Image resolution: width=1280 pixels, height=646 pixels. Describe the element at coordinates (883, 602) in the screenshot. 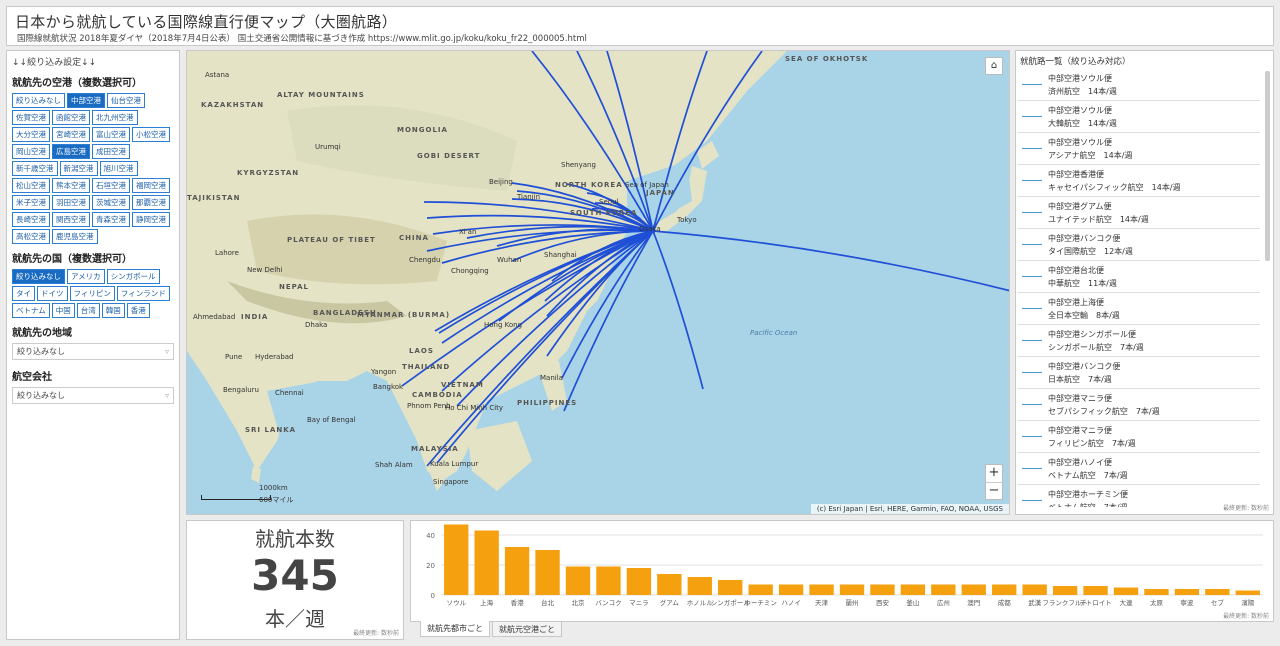

I see `x-tick-label: 西安` at that location.